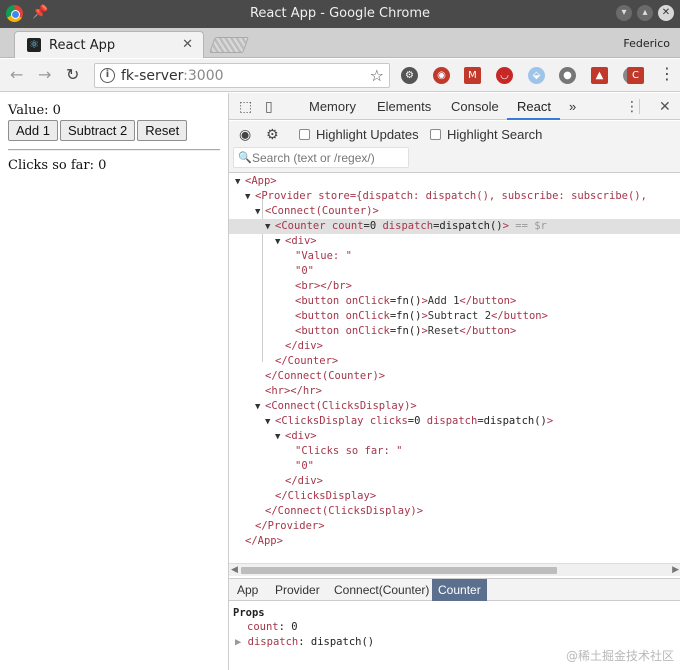 This screenshot has height=670, width=680. I want to click on tree-row-app: ▼ <App>, so click(454, 181).